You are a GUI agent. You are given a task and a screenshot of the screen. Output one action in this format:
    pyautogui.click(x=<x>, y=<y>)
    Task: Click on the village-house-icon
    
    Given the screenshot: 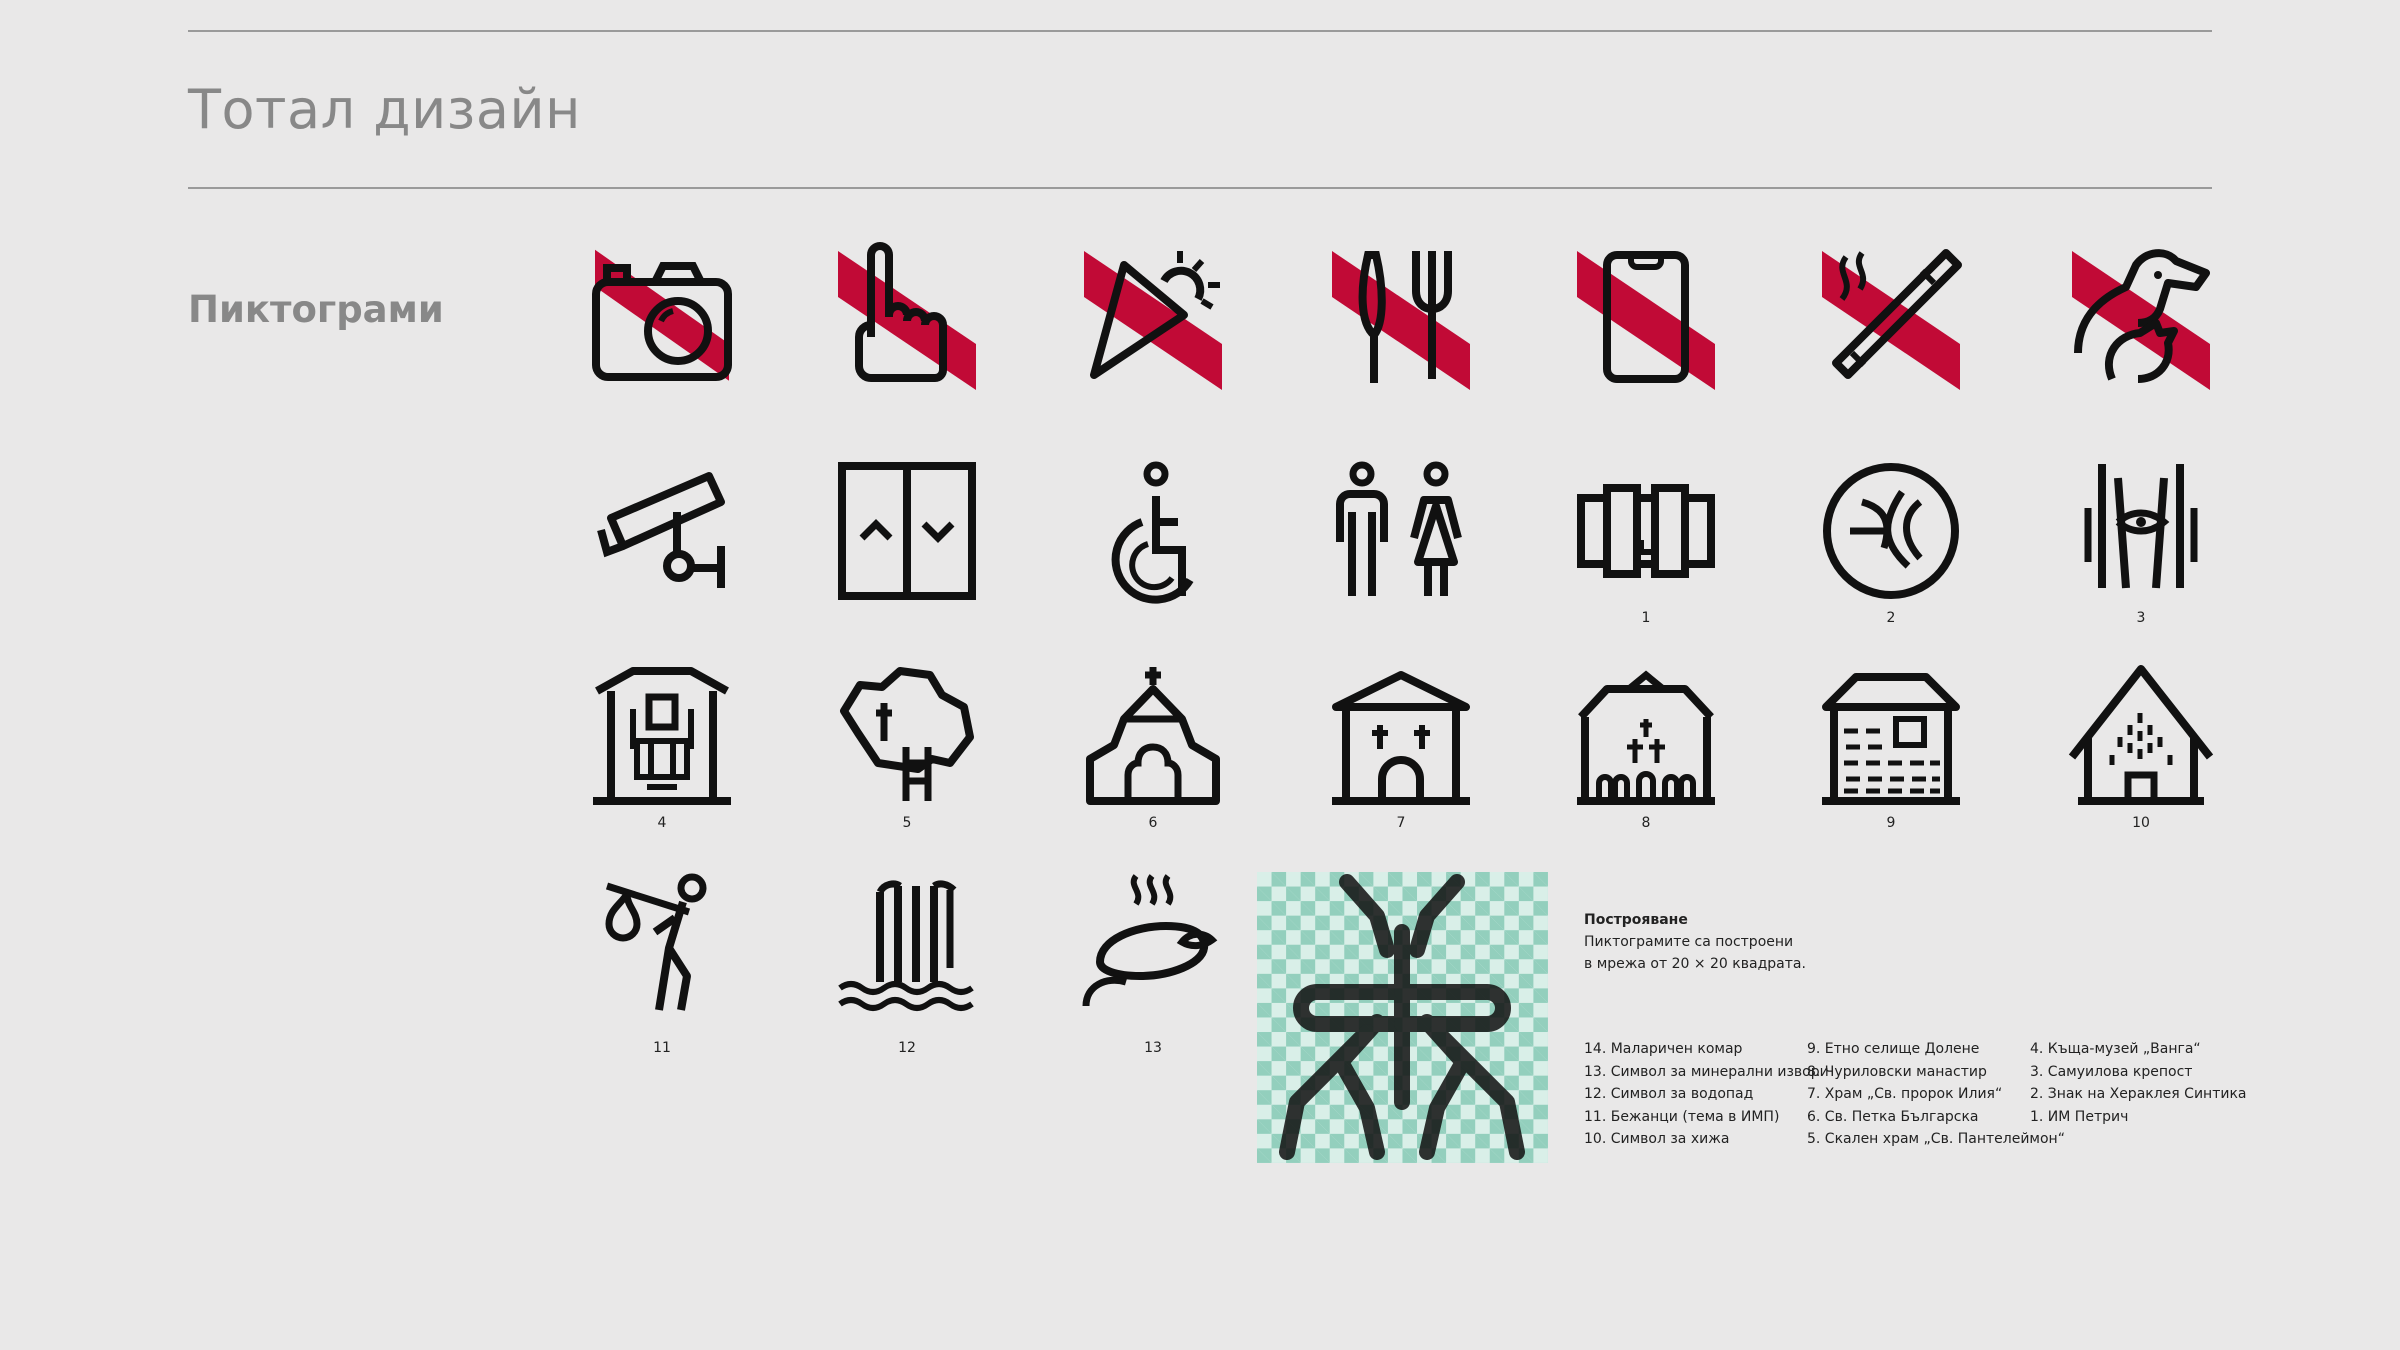 What is the action you would take?
    pyautogui.click(x=1891, y=736)
    